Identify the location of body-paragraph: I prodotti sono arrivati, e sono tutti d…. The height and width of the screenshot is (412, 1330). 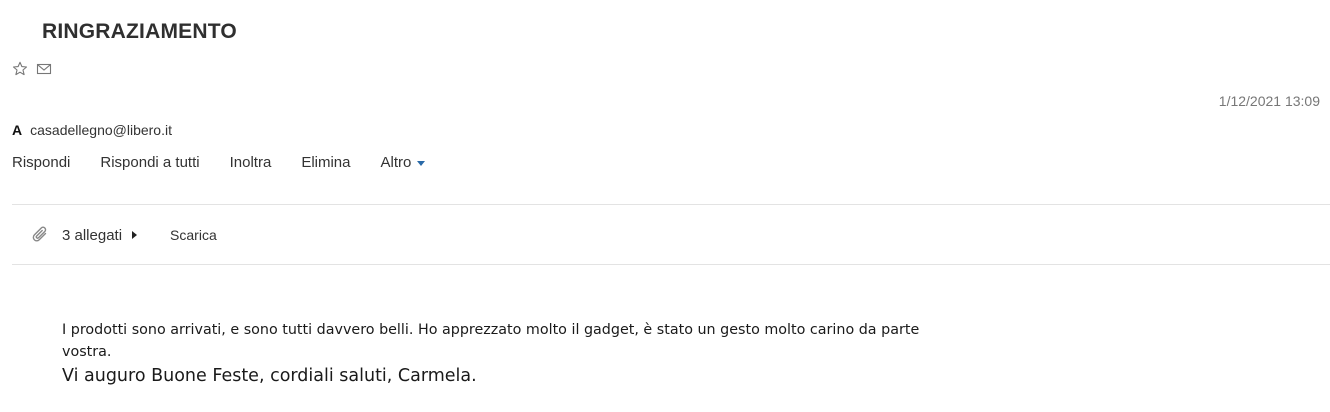
(491, 341).